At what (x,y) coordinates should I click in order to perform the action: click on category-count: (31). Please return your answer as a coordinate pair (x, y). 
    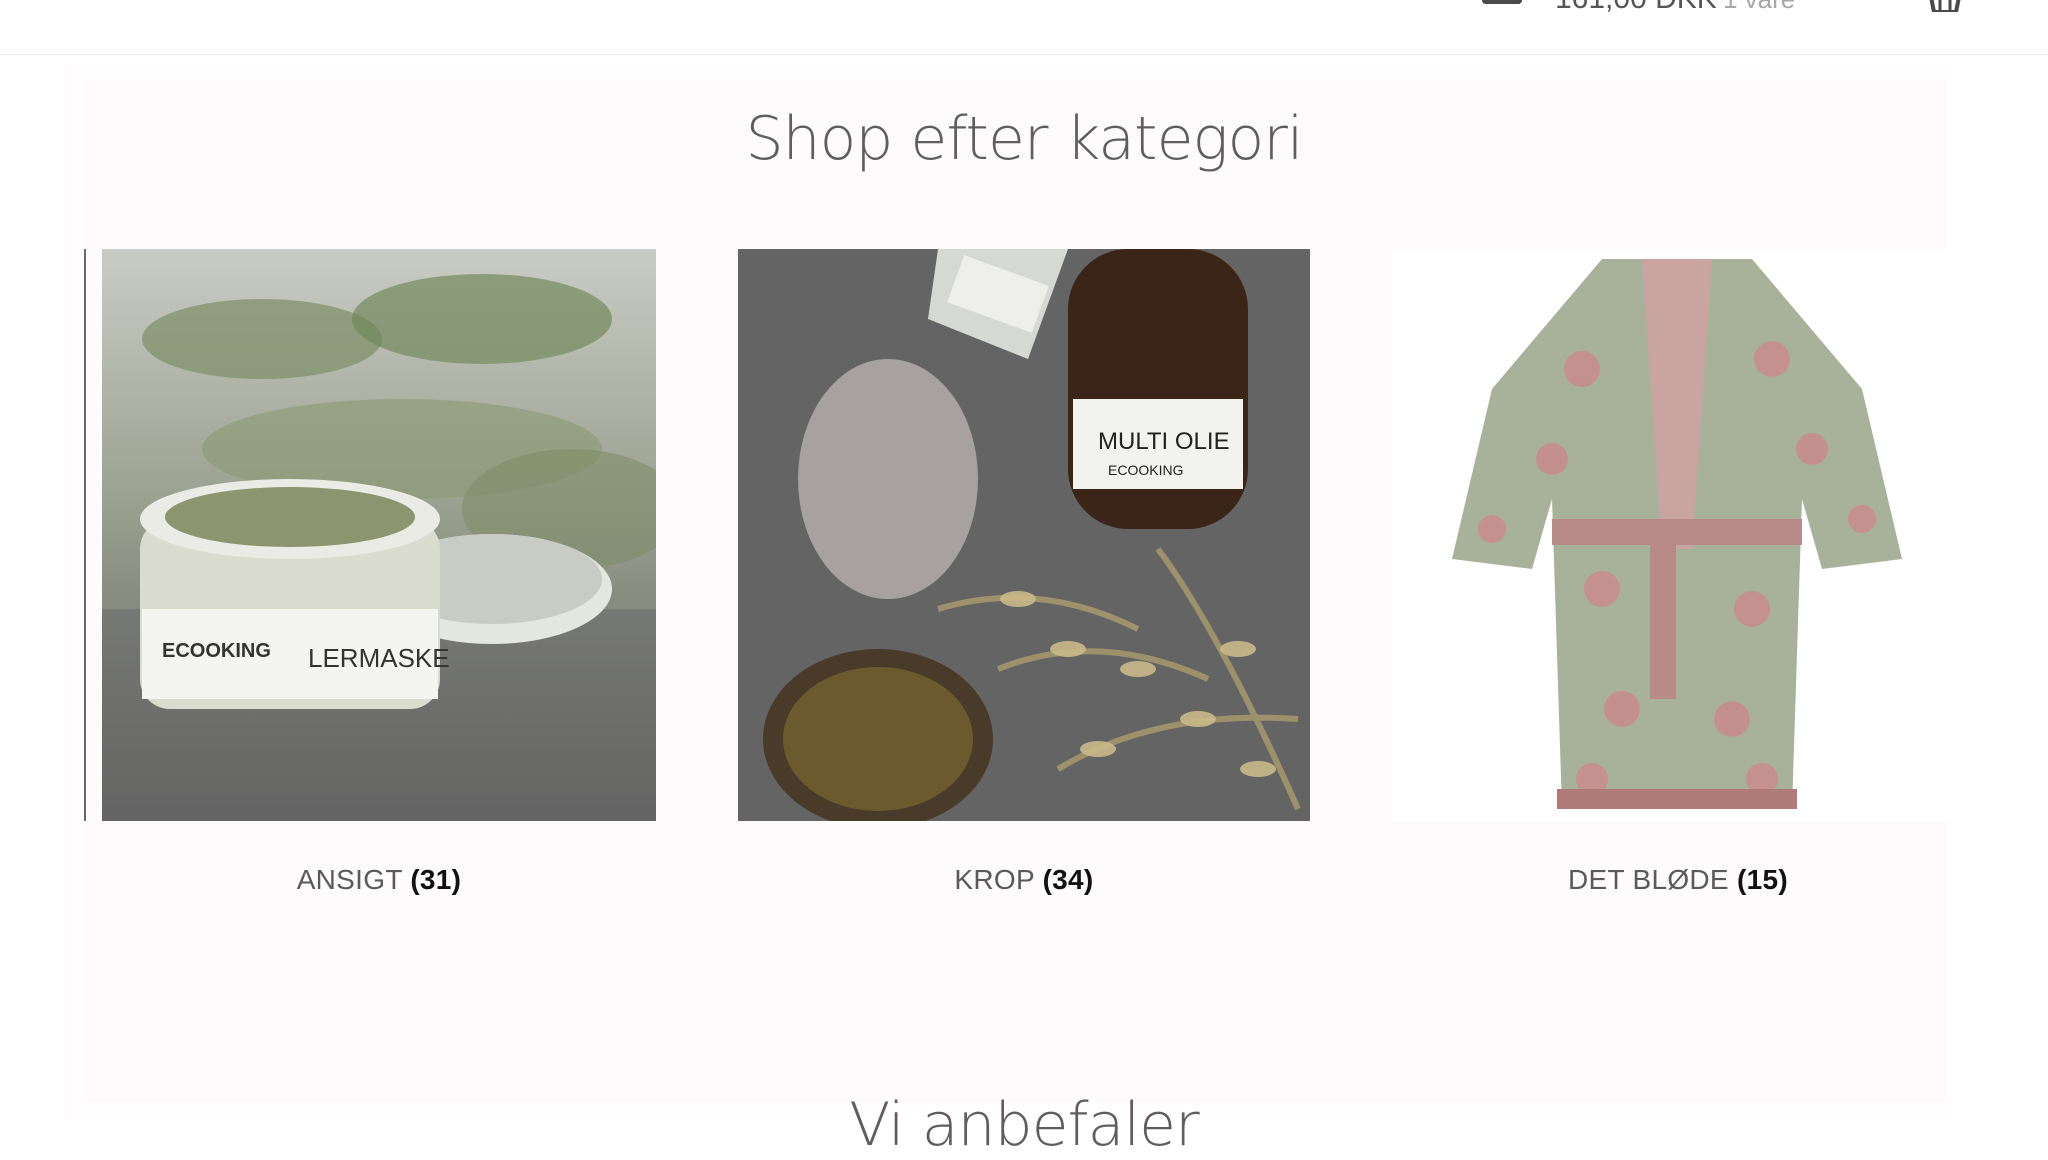
    Looking at the image, I should click on (436, 879).